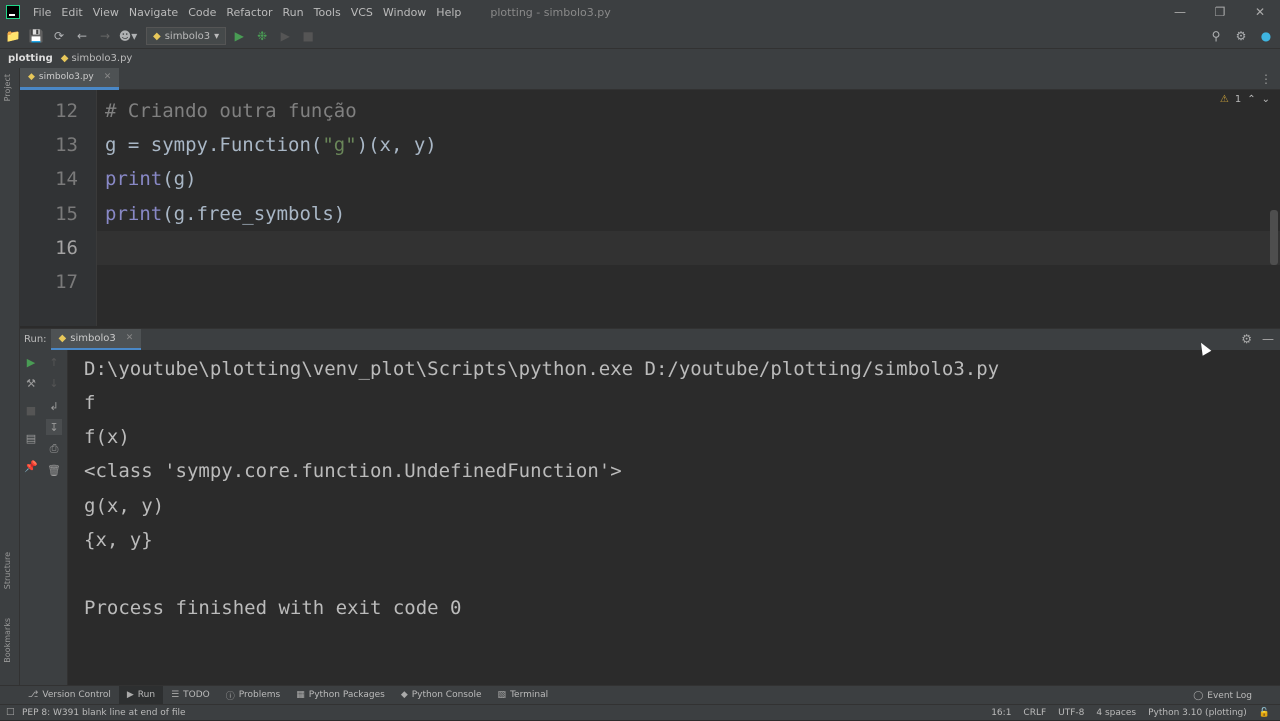  What do you see at coordinates (217, 36) in the screenshot?
I see `chevron-down-icon: ▾` at bounding box center [217, 36].